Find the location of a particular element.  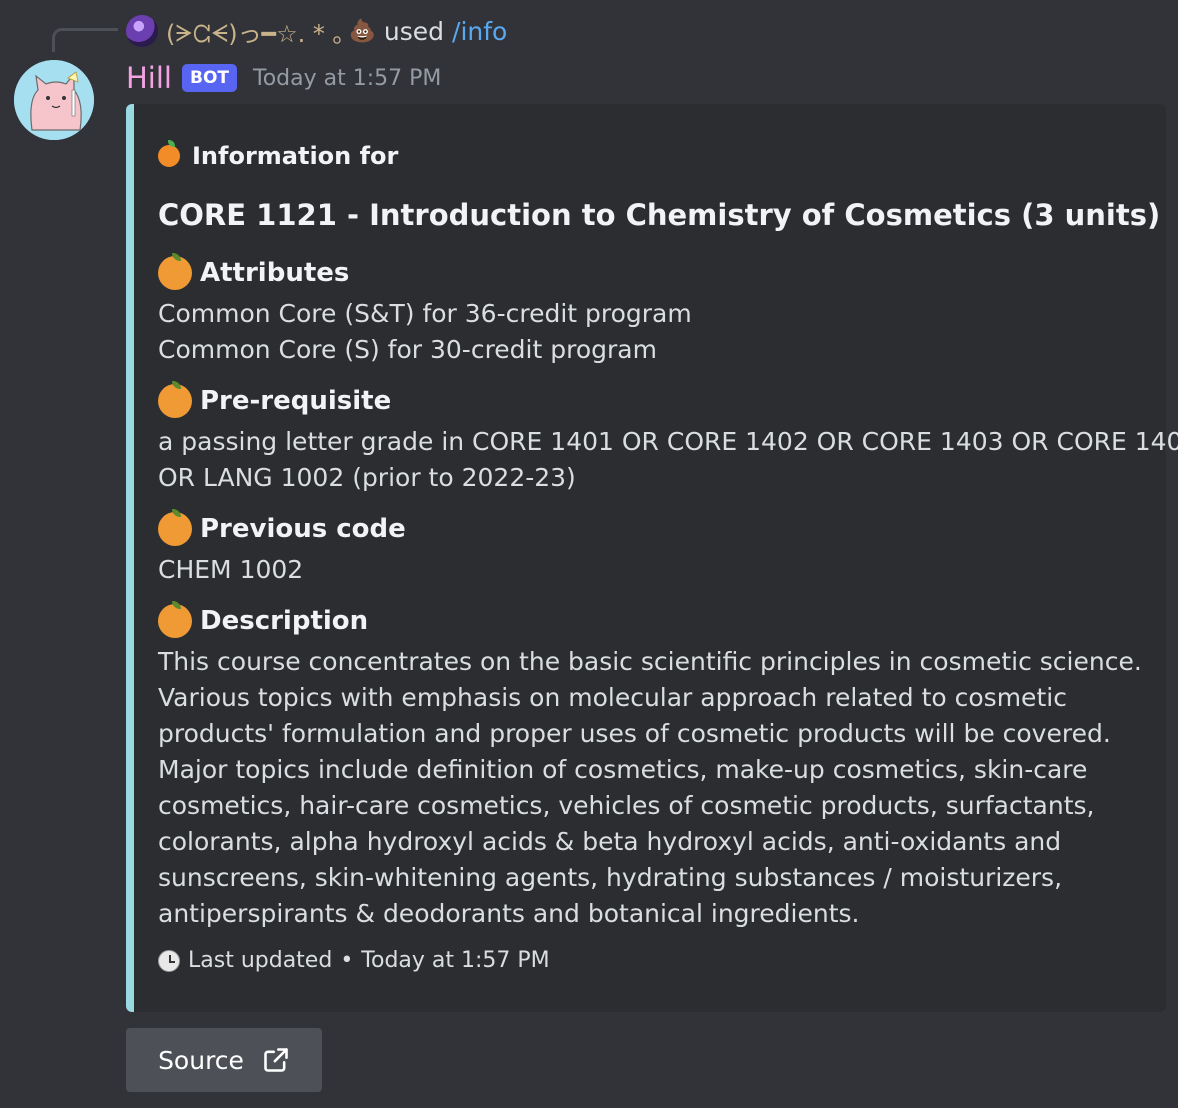

bot-avatar is located at coordinates (54, 100).